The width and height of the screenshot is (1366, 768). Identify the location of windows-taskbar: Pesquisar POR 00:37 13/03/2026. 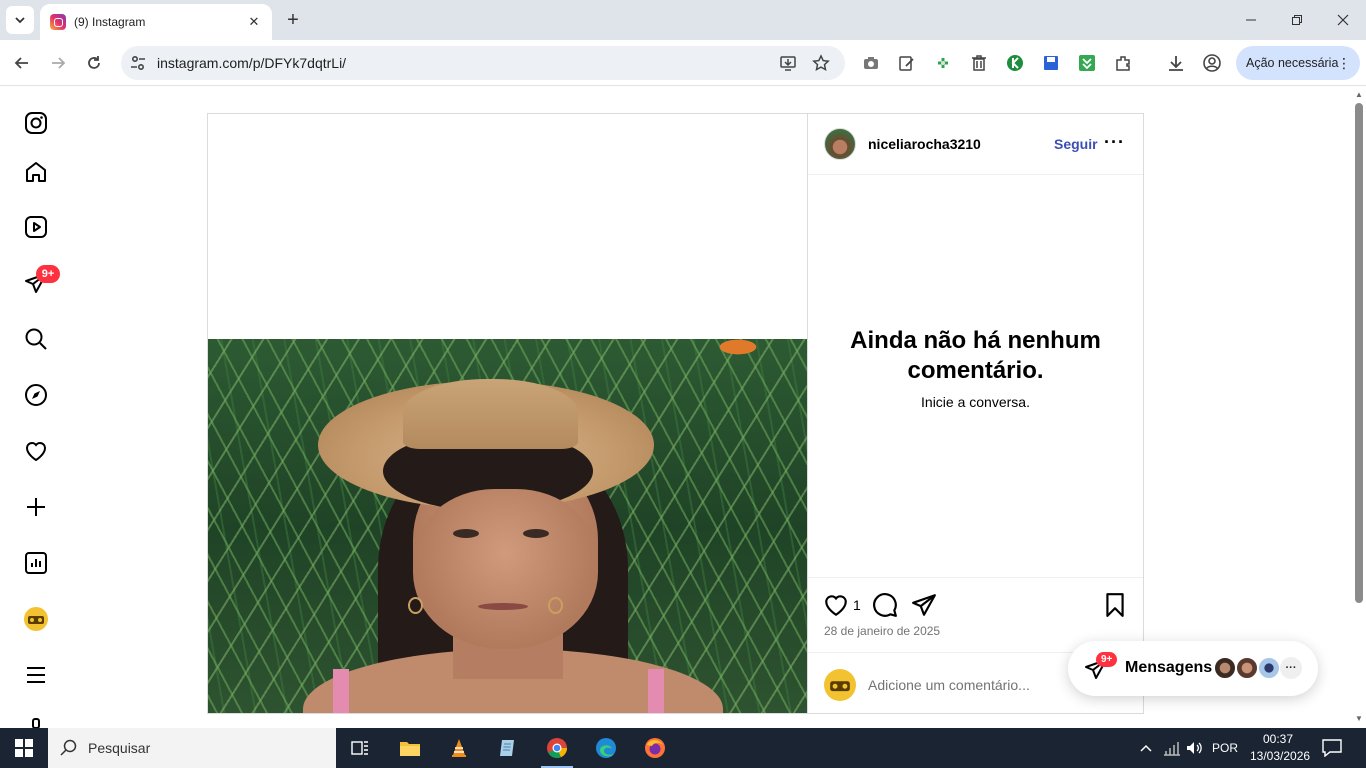
(683, 748).